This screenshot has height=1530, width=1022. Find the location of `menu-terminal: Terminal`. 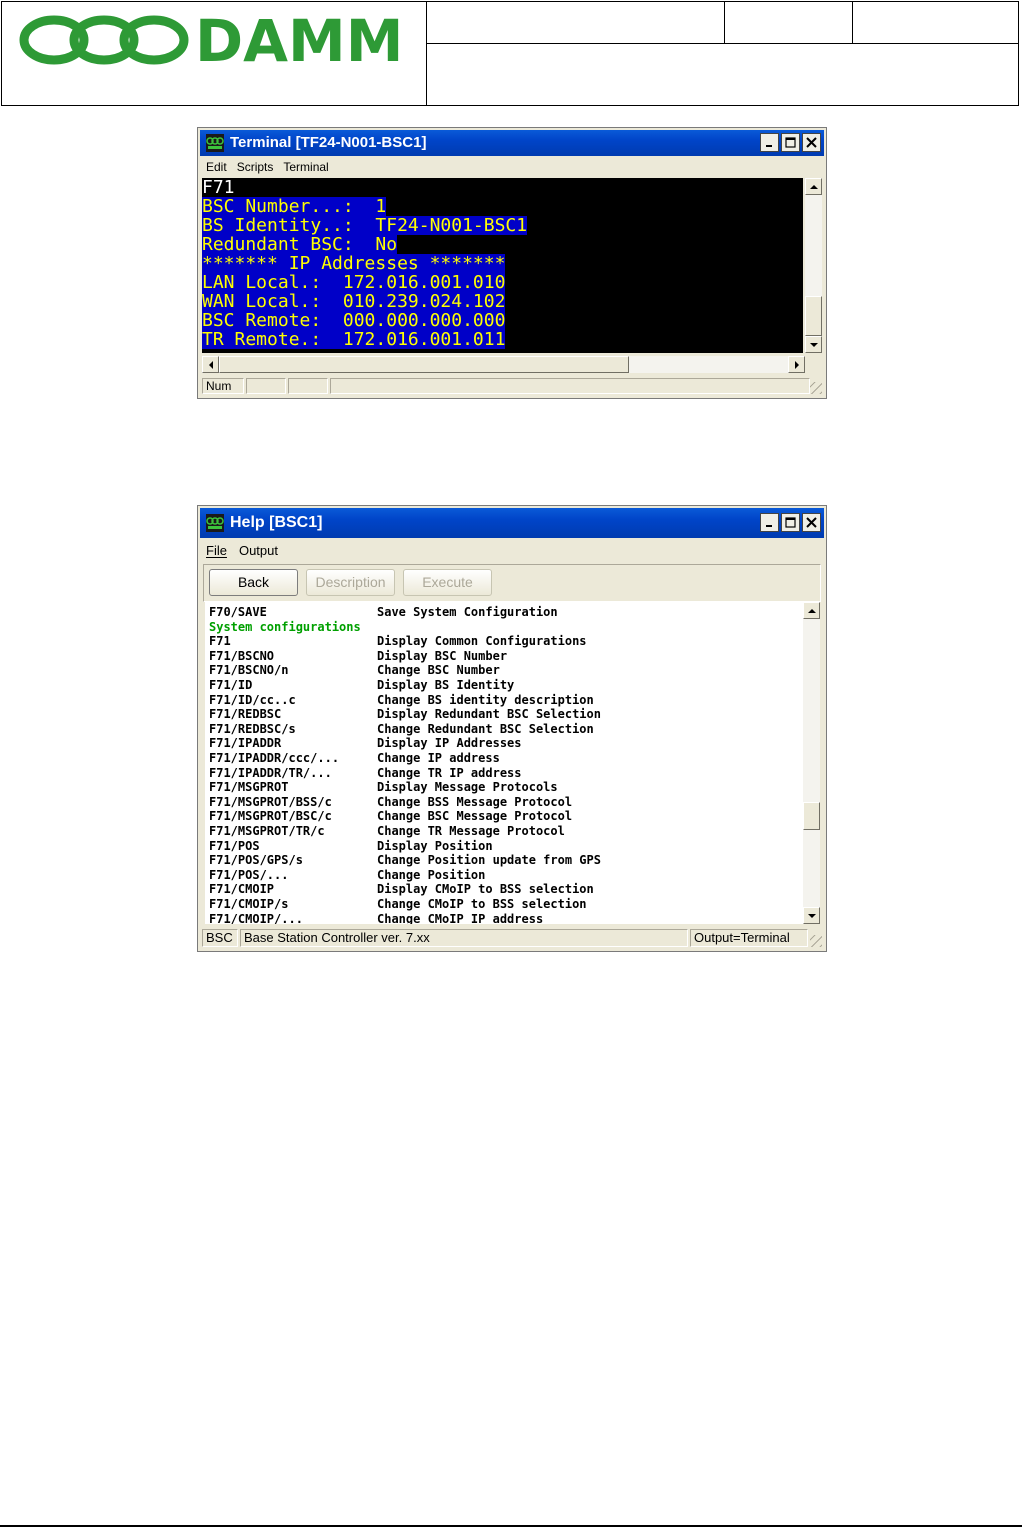

menu-terminal: Terminal is located at coordinates (305, 167).